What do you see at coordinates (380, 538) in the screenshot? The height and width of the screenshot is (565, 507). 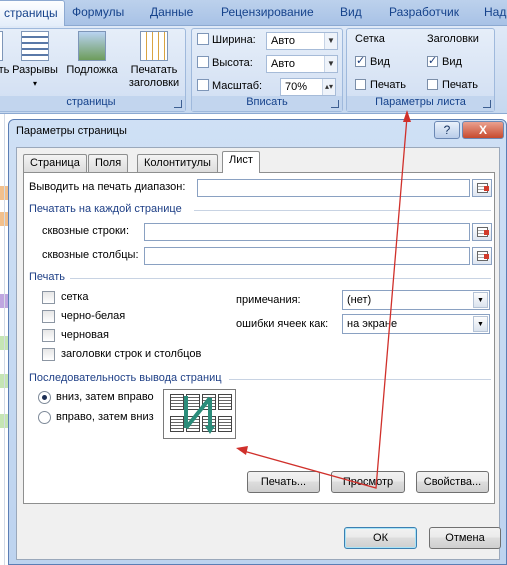 I see `ok-button: ОК` at bounding box center [380, 538].